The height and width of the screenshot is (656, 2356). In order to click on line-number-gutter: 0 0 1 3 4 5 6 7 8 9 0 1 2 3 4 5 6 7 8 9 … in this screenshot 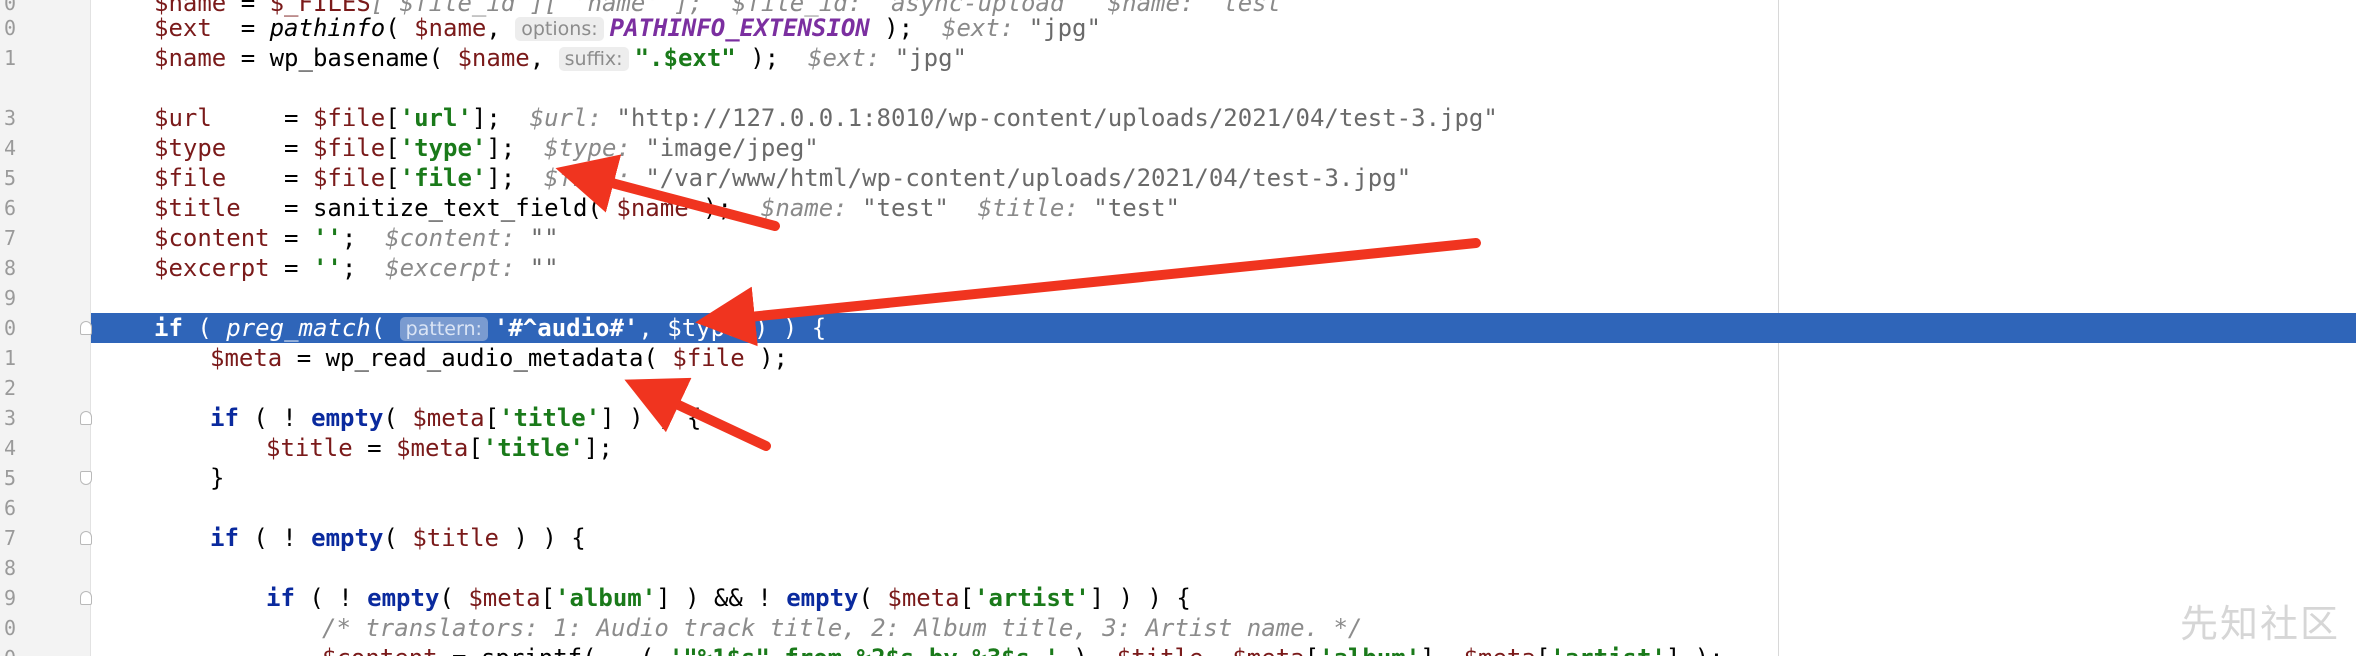, I will do `click(46, 328)`.